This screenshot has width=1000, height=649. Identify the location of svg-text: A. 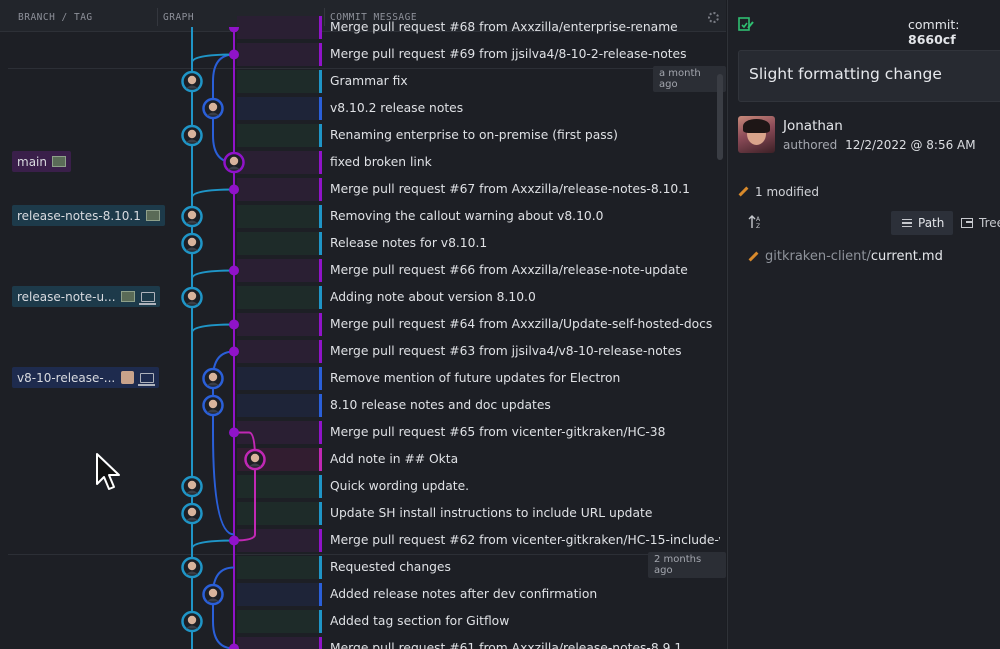
(758, 219).